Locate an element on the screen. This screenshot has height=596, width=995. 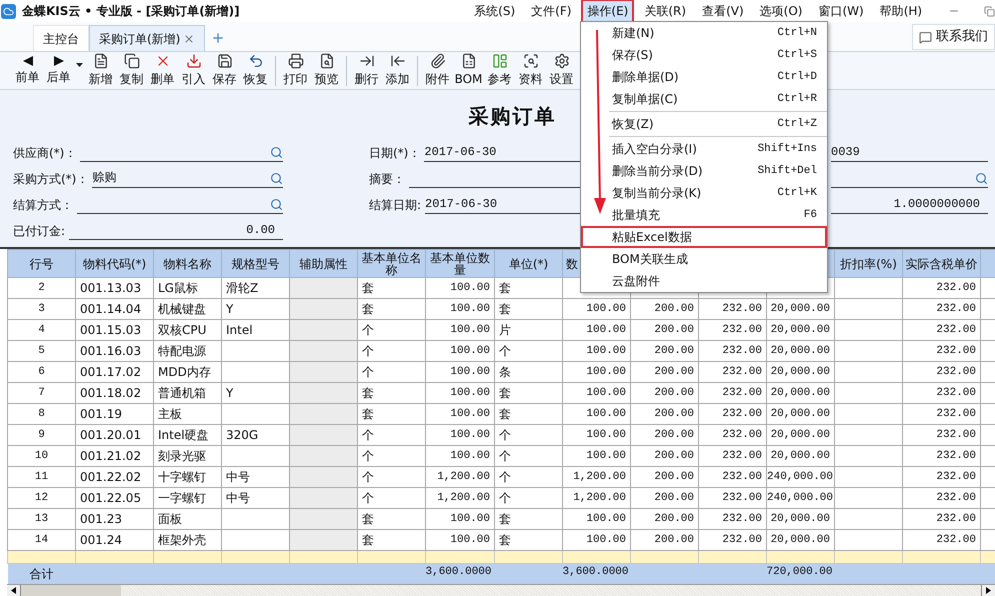
table-cell: 条 is located at coordinates (528, 372).